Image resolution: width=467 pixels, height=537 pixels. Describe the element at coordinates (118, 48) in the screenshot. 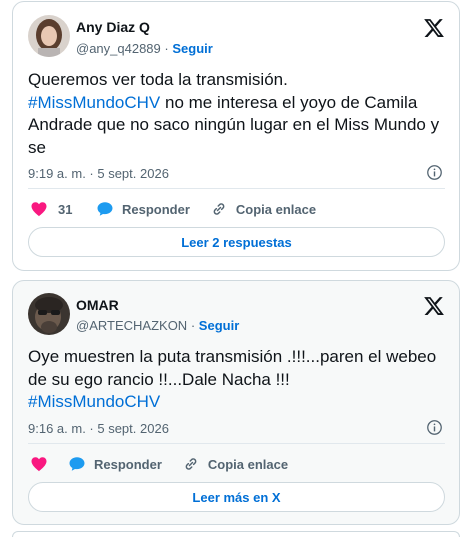

I see `author-handle: @any_q42889` at that location.